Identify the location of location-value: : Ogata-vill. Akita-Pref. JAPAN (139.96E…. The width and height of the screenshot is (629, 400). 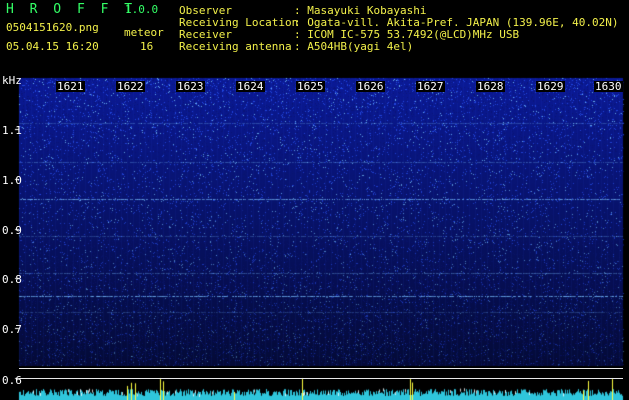
(456, 22).